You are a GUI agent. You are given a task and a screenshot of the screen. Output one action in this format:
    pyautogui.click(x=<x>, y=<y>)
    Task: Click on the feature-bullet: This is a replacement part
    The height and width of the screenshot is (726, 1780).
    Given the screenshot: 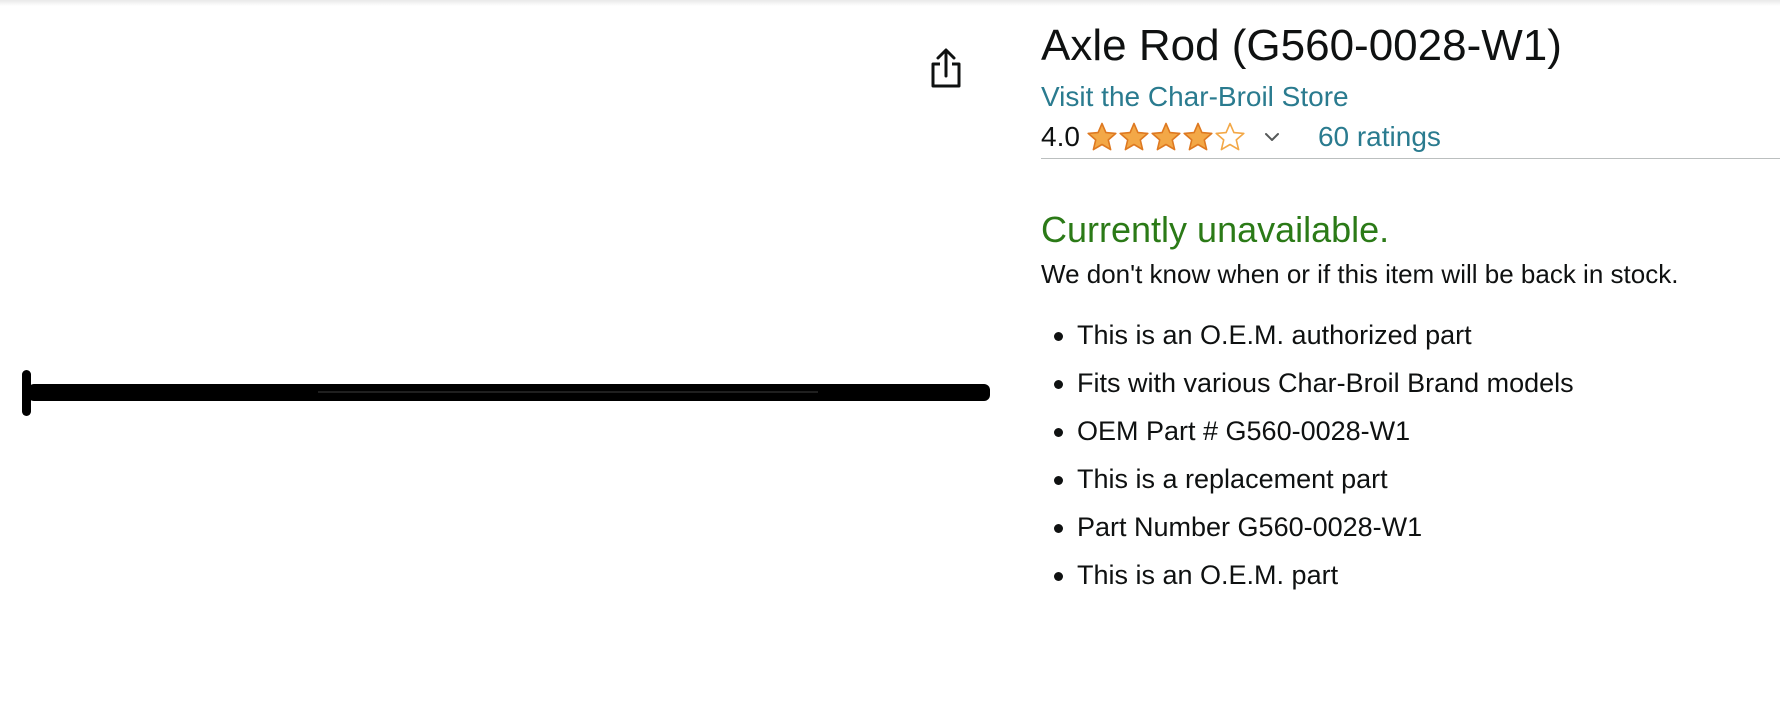 What is the action you would take?
    pyautogui.click(x=1410, y=479)
    